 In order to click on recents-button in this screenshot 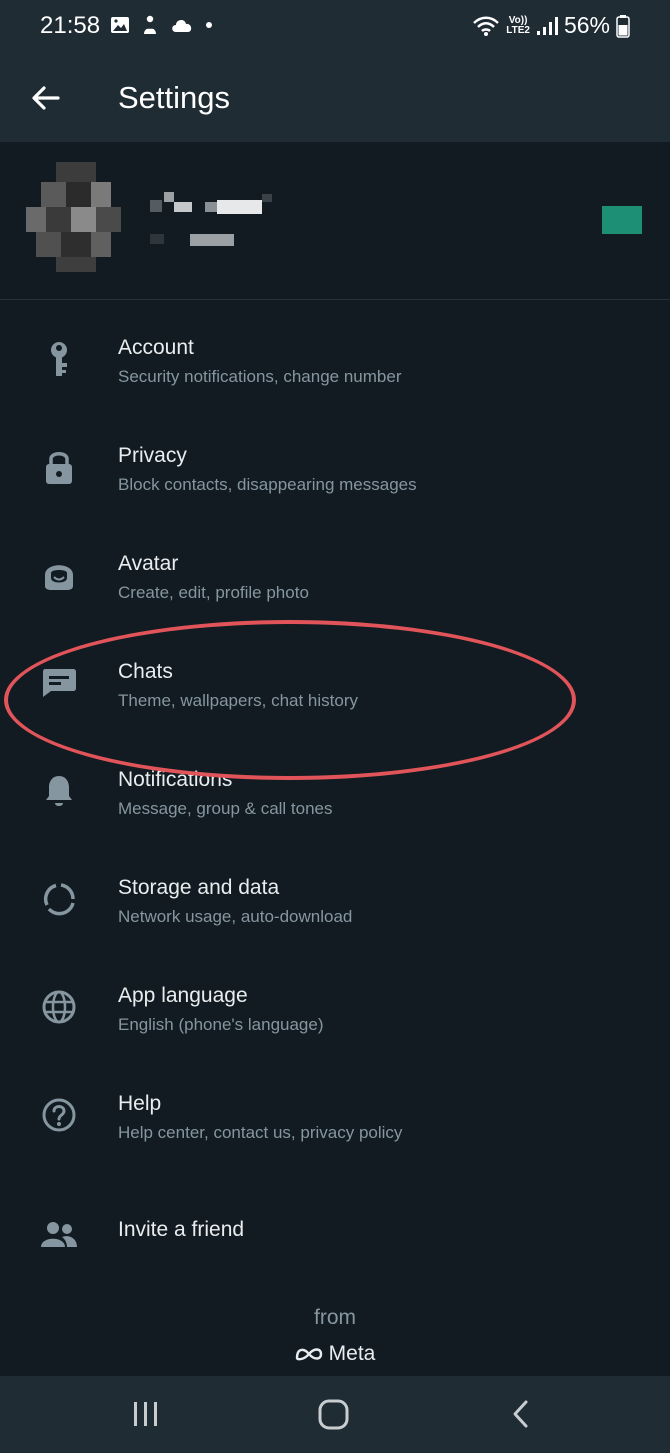, I will do `click(146, 1415)`.